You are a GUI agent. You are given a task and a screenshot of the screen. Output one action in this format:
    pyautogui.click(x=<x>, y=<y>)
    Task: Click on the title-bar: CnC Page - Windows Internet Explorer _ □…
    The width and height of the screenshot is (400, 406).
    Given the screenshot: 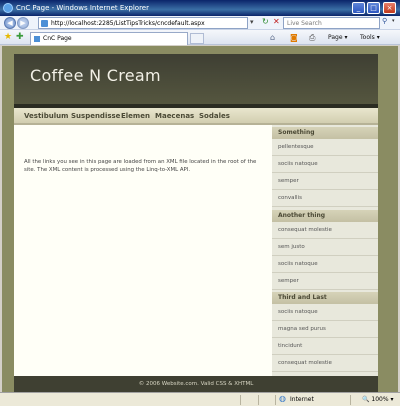 What is the action you would take?
    pyautogui.click(x=200, y=8)
    